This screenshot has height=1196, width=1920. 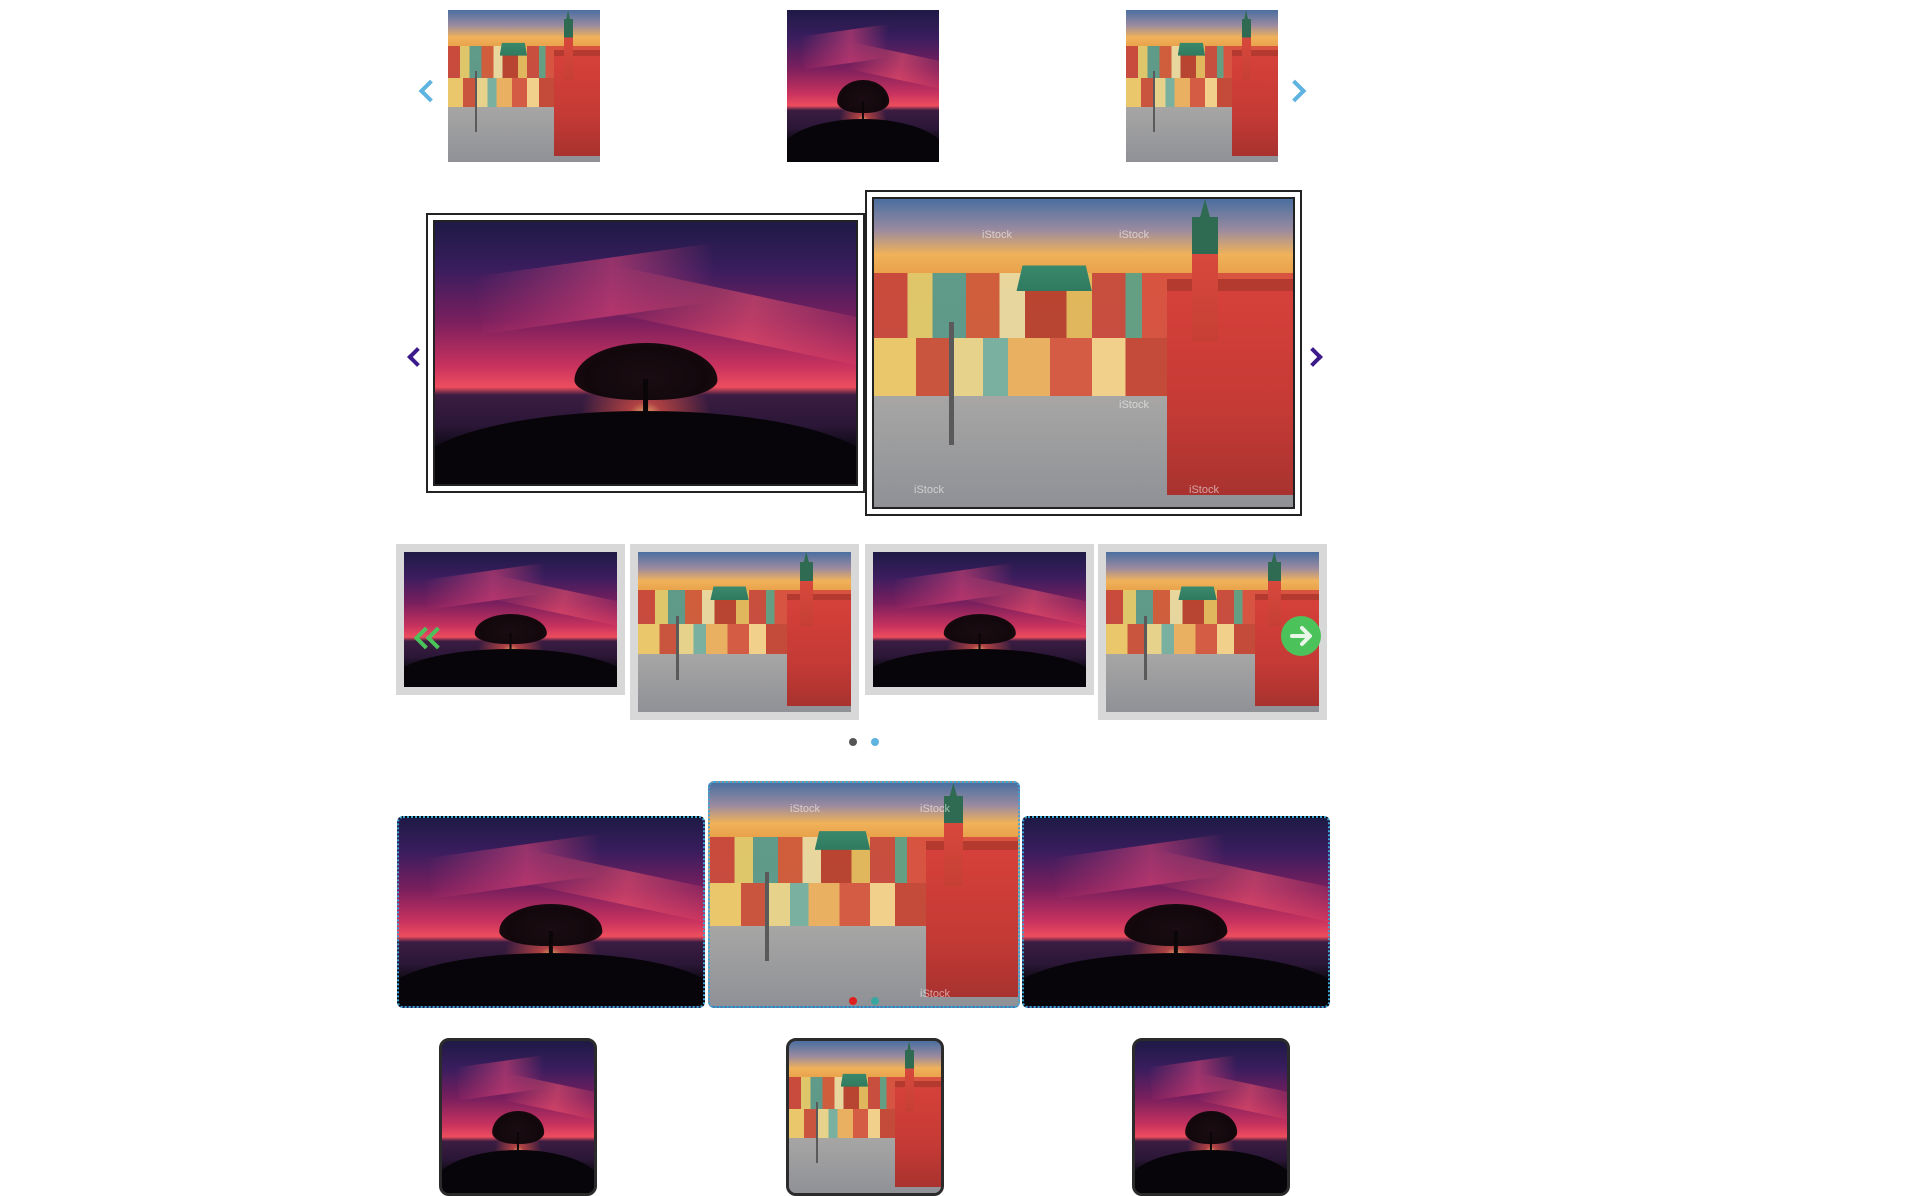 I want to click on arrow-right-circle-icon, so click(x=1301, y=636).